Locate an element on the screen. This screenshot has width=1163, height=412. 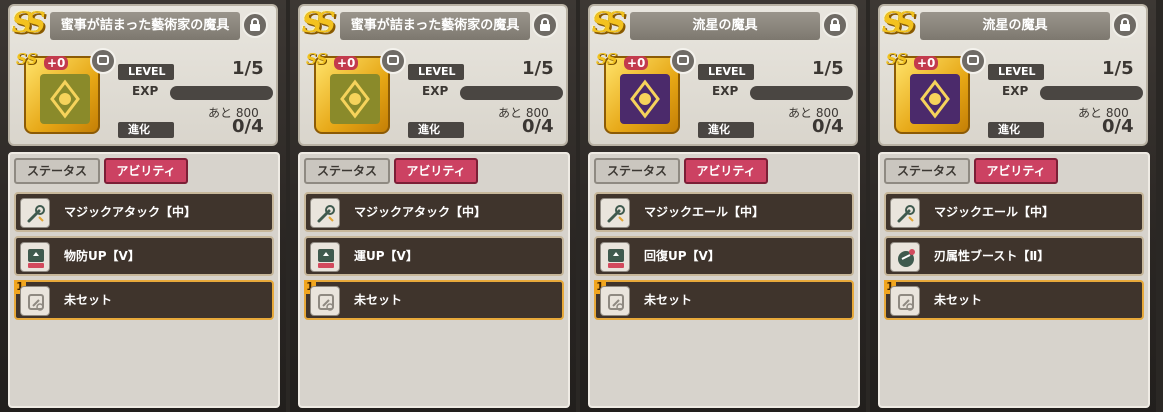
relic-title: 流星の魔具 is located at coordinates (725, 26).